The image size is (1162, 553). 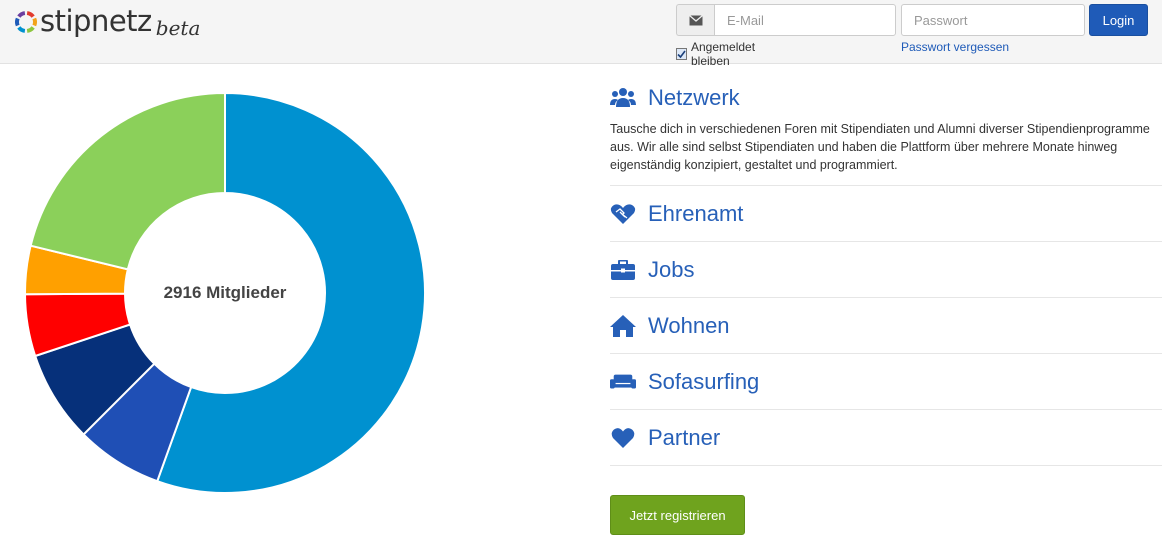 What do you see at coordinates (623, 382) in the screenshot?
I see `sofa-icon` at bounding box center [623, 382].